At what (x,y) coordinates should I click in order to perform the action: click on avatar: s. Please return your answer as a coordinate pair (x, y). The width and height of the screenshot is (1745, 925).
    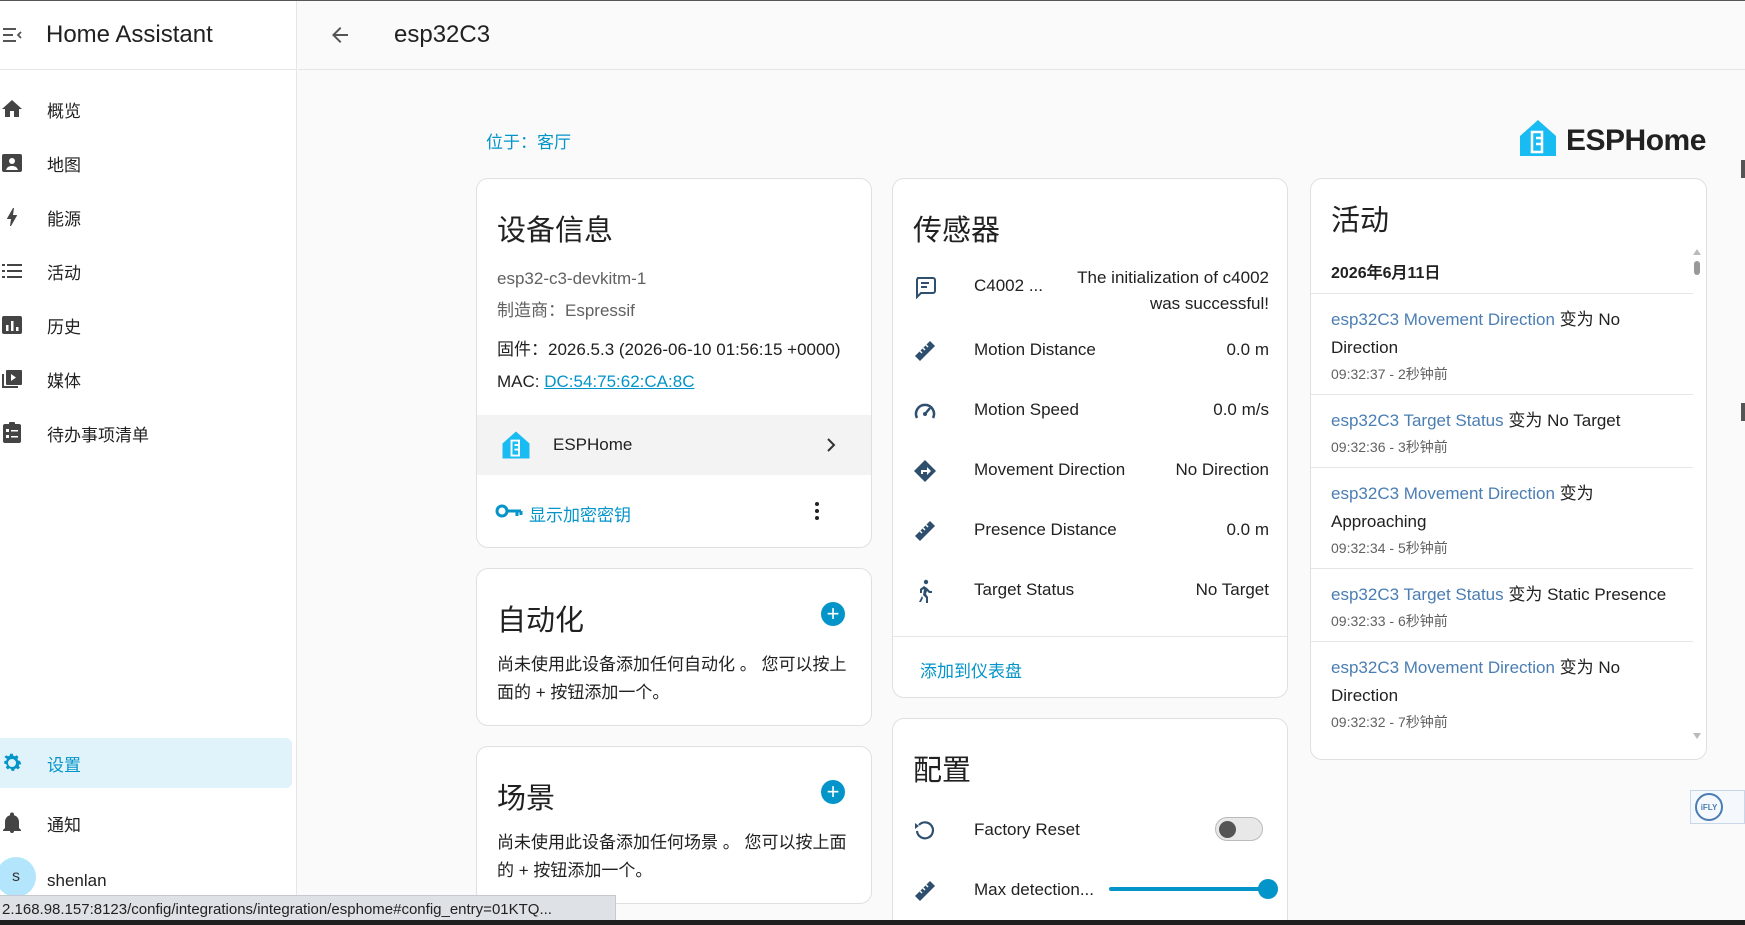
    Looking at the image, I should click on (18, 877).